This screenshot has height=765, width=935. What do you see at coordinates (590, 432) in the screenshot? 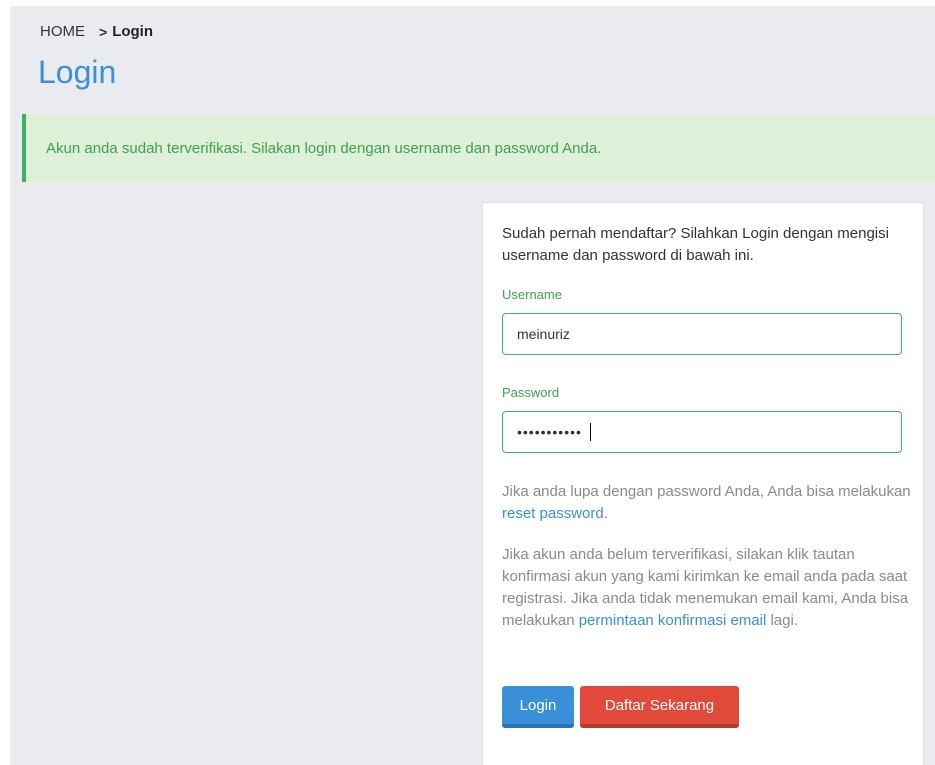
I see `text-caret` at bounding box center [590, 432].